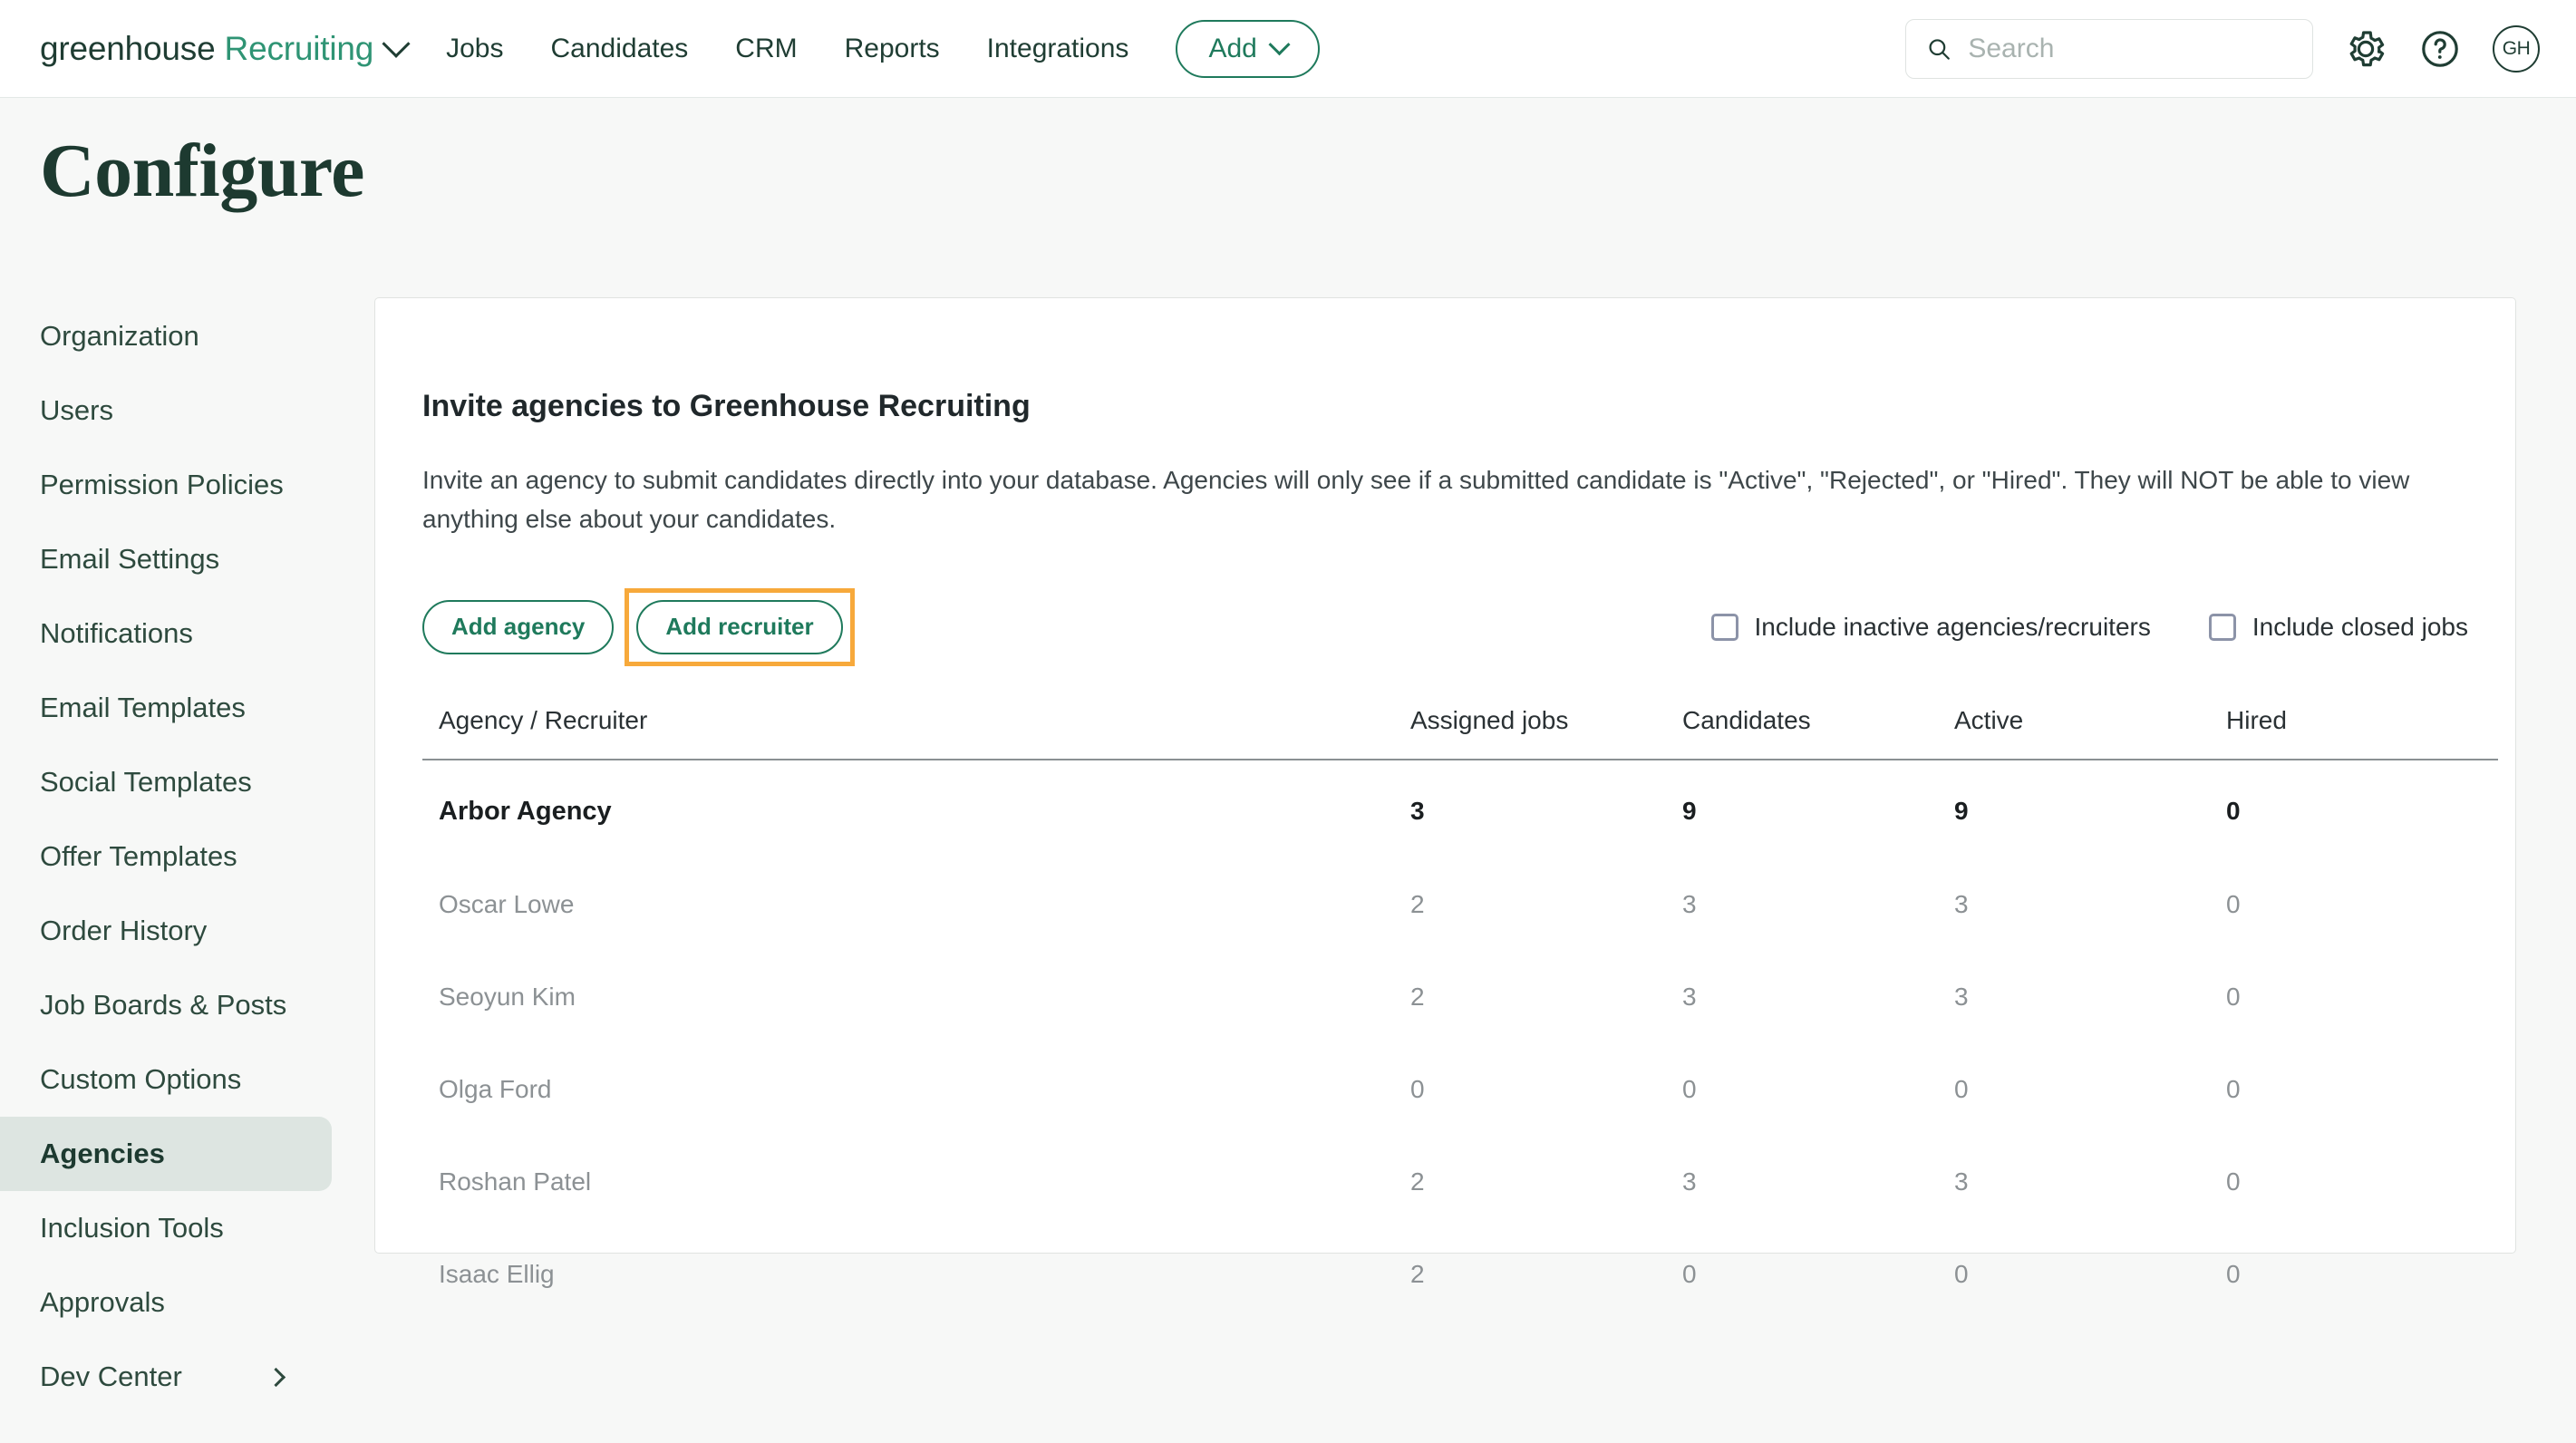  What do you see at coordinates (1460, 809) in the screenshot?
I see `table-row: Arbor Agency 3 9 9 0` at bounding box center [1460, 809].